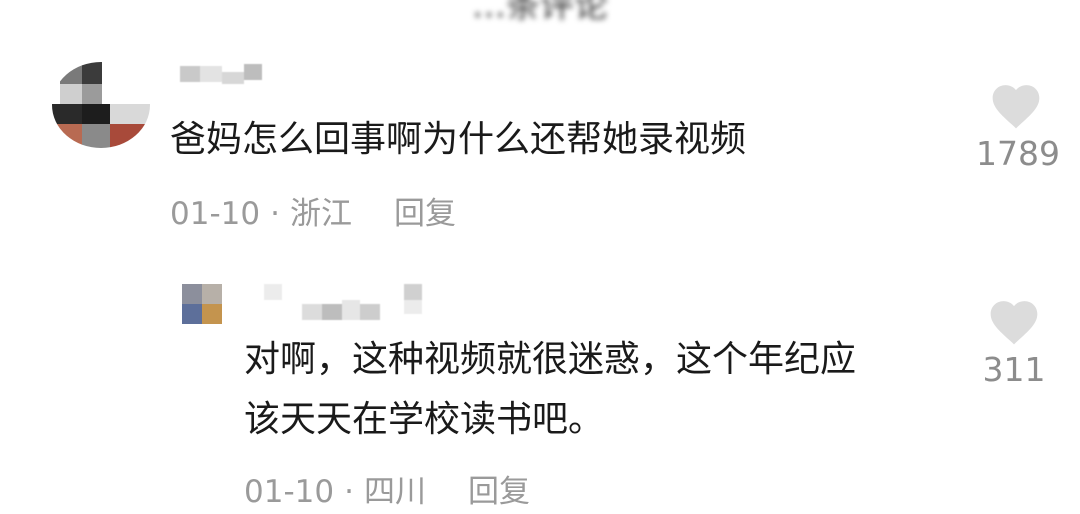 This screenshot has width=1080, height=514. I want to click on username, so click(222, 74).